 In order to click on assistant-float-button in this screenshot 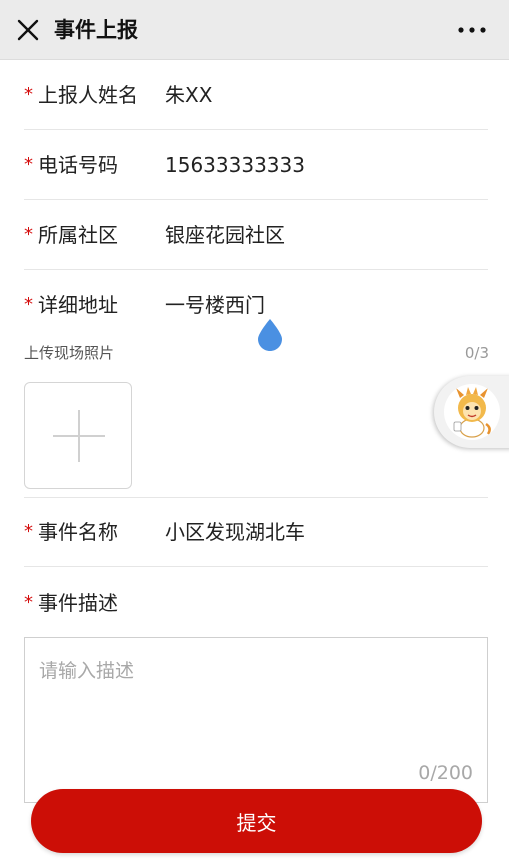, I will do `click(471, 412)`.